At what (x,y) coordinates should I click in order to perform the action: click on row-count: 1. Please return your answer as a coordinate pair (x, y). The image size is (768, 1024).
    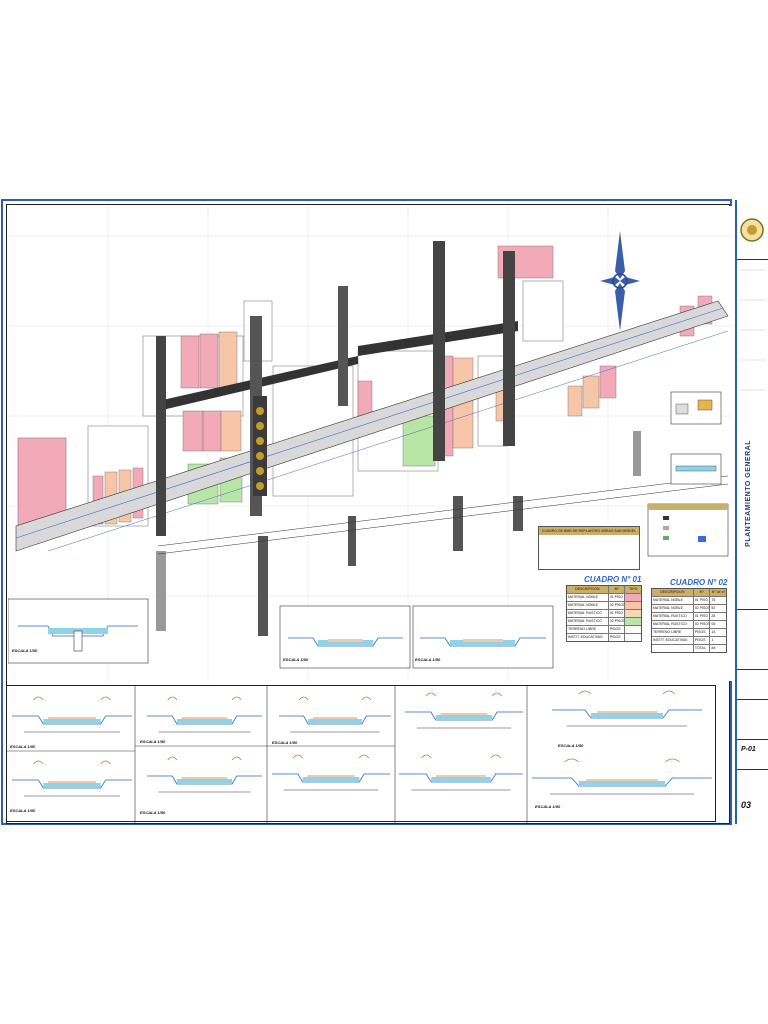
    Looking at the image, I should click on (712, 640).